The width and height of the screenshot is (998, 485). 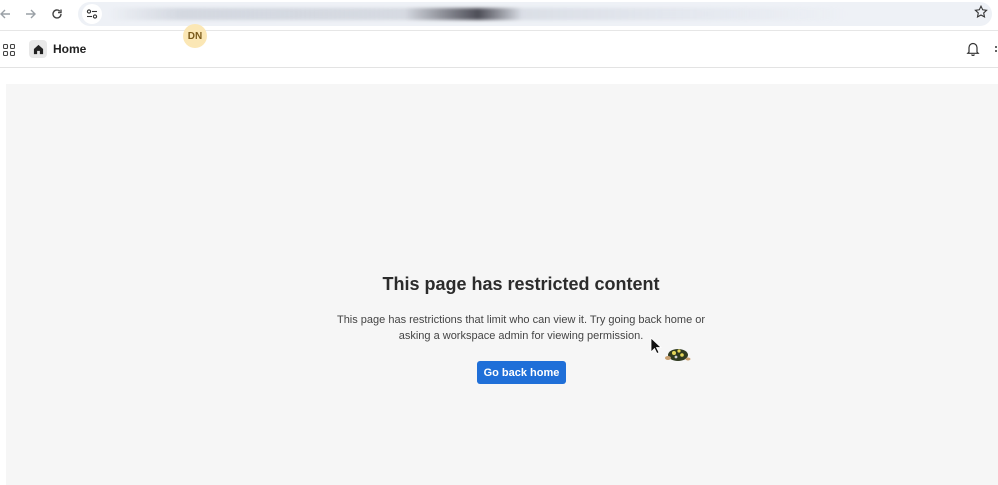 I want to click on site-info-button, so click(x=92, y=14).